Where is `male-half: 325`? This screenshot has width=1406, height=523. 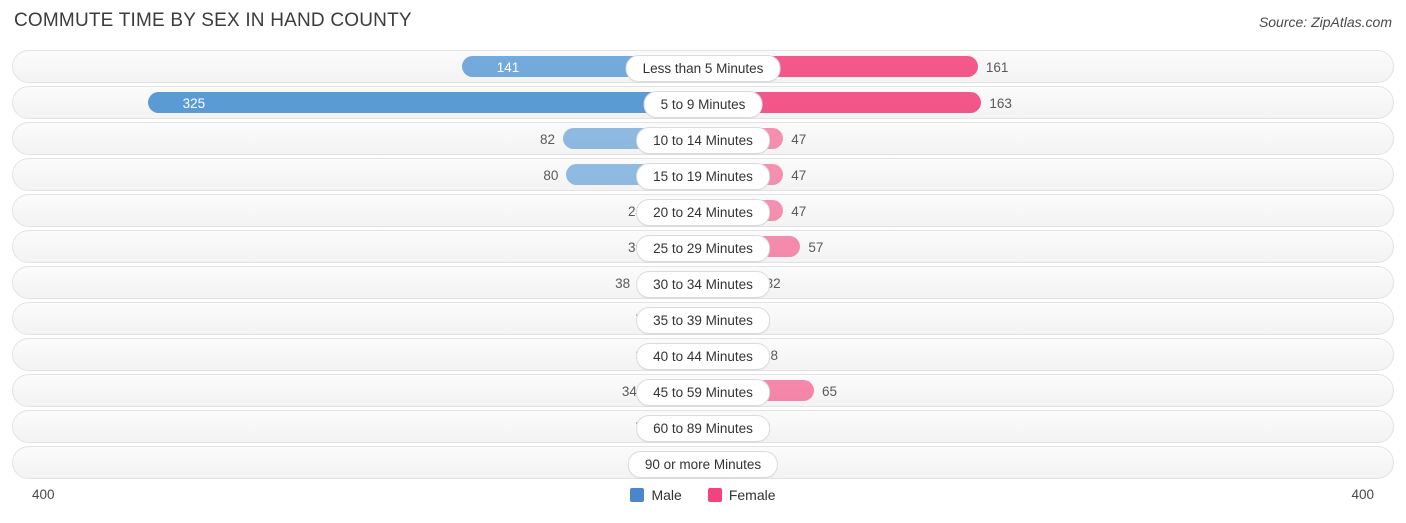
male-half: 325 is located at coordinates (358, 102).